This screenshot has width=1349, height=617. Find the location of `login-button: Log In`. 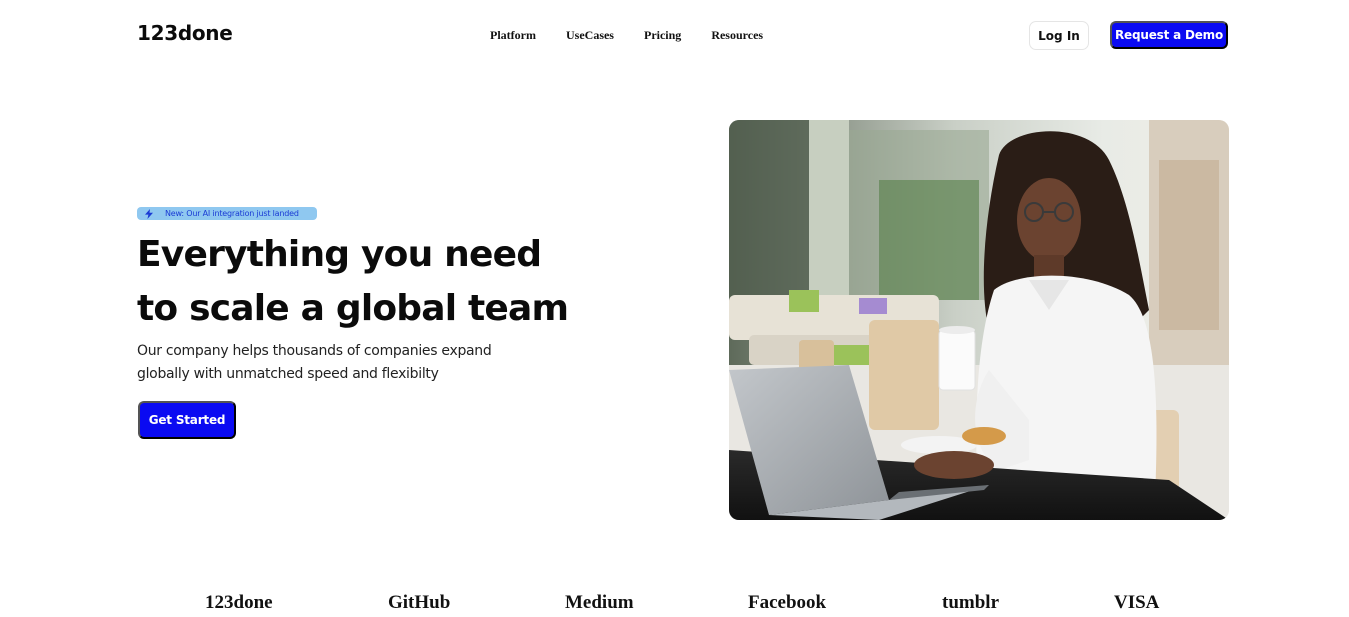

login-button: Log In is located at coordinates (1059, 35).